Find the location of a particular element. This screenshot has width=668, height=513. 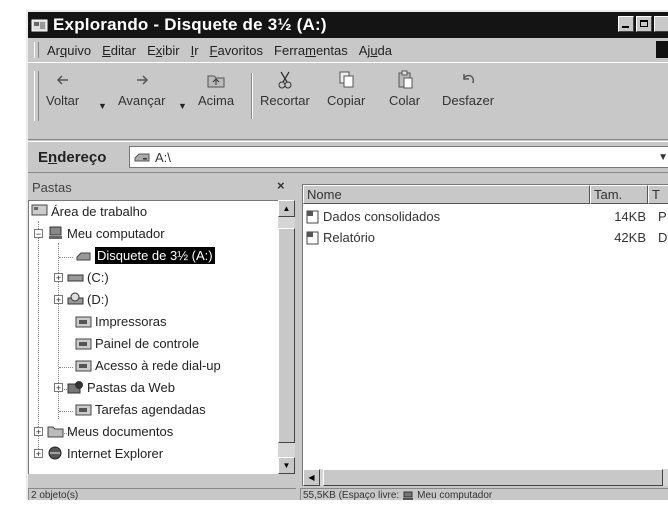

scheduled-tasks-icon is located at coordinates (83, 410).